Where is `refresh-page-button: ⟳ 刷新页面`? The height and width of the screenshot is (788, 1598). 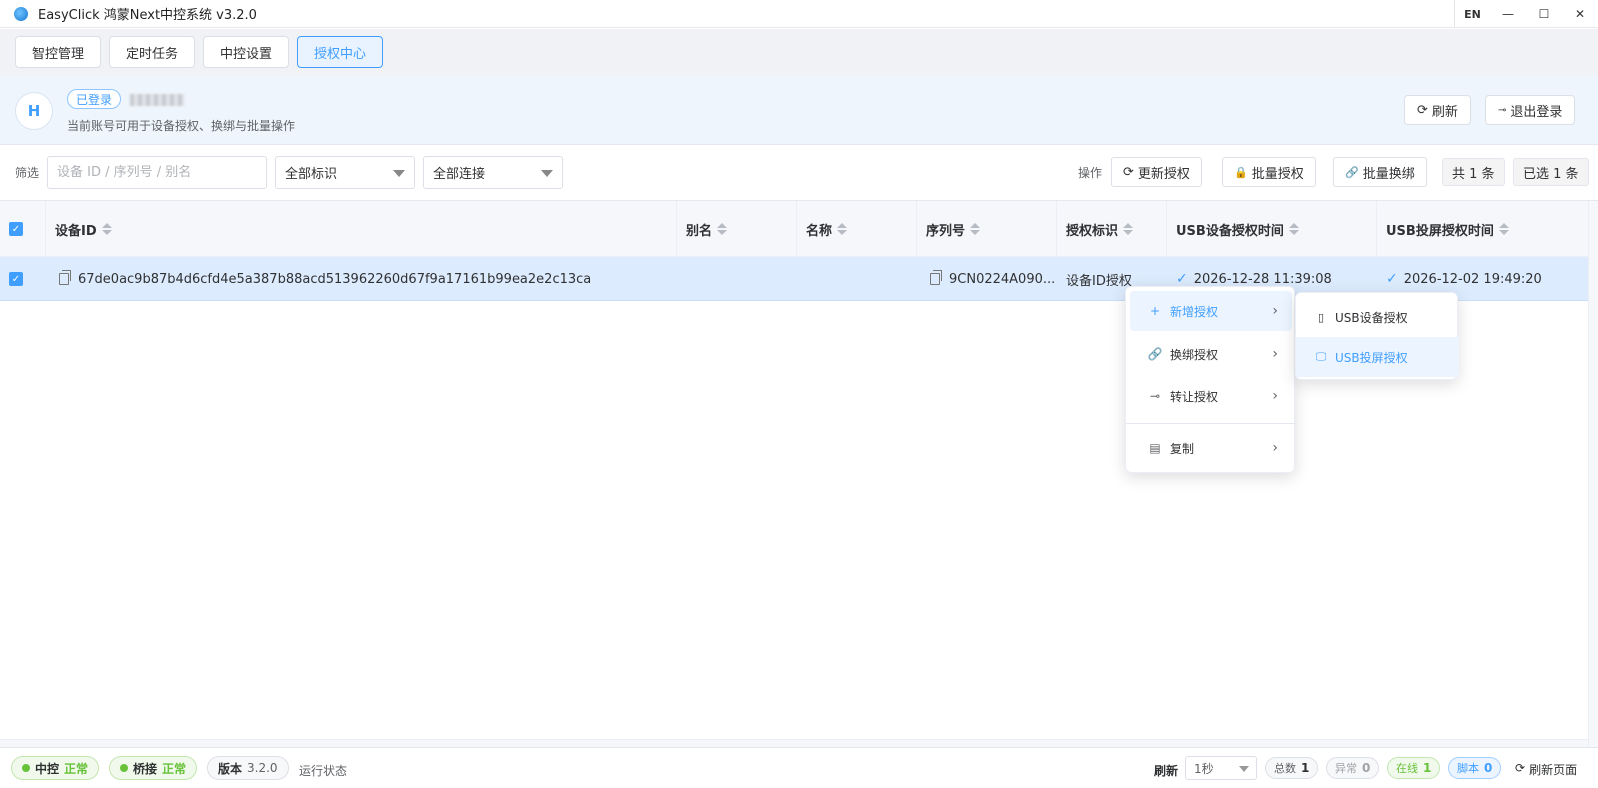
refresh-page-button: ⟳ 刷新页面 is located at coordinates (1546, 769).